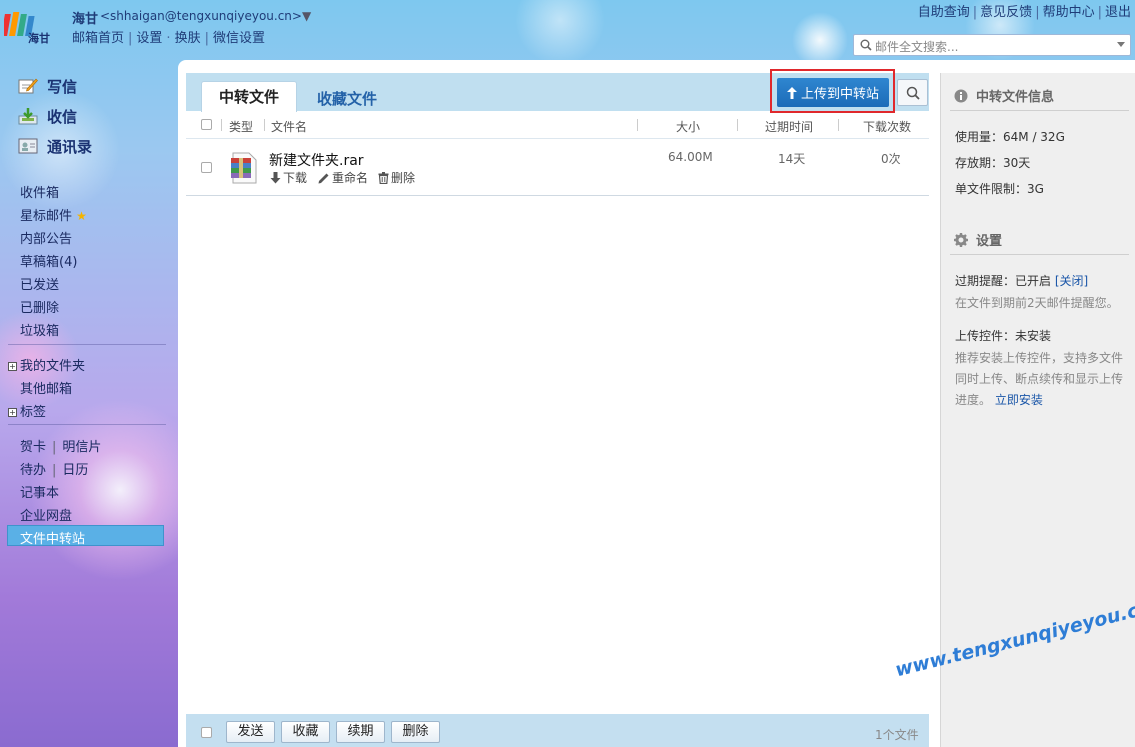  Describe the element at coordinates (323, 178) in the screenshot. I see `pencil-icon` at that location.